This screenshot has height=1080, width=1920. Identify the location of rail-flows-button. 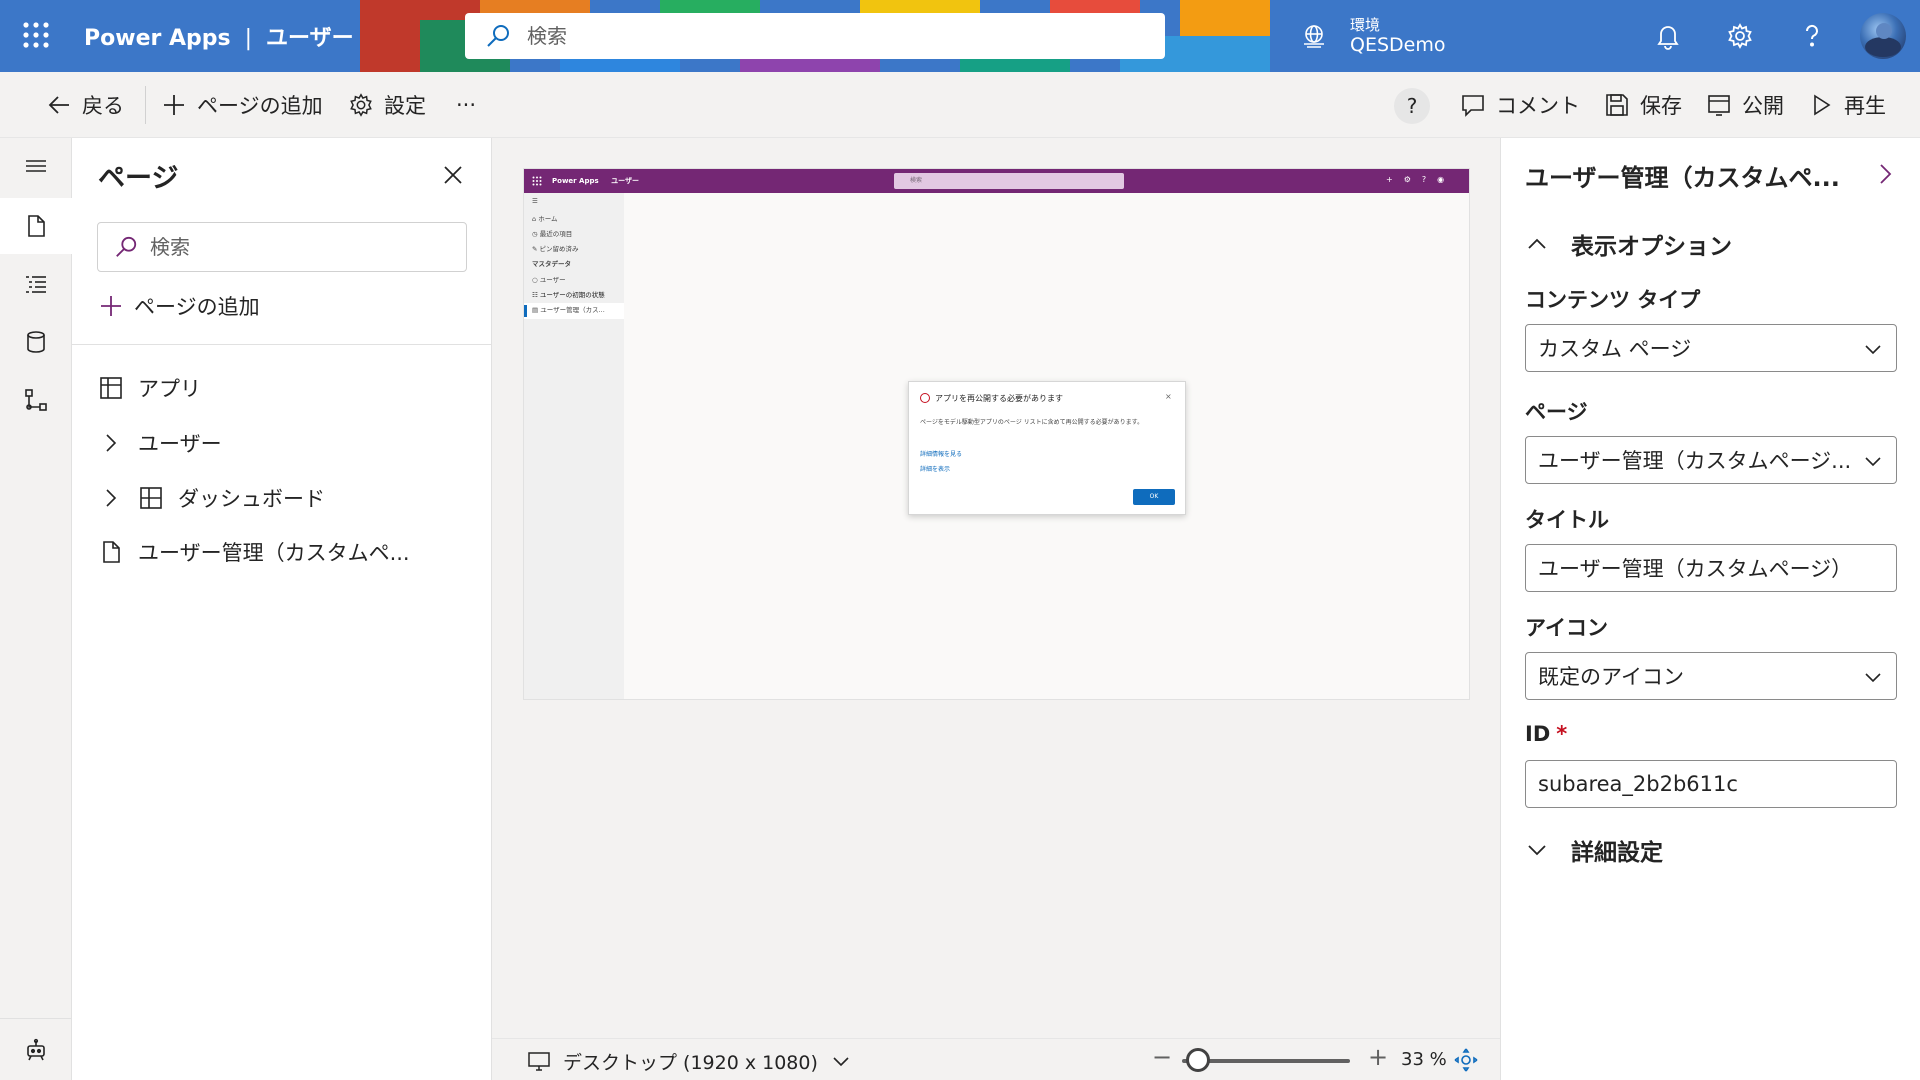
(36, 400).